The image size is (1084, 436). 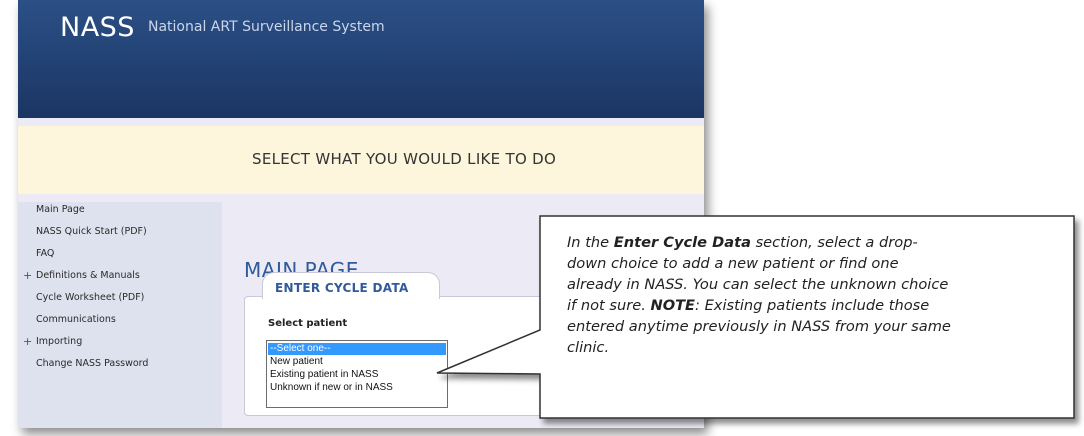 I want to click on callout-note-label: NOTE, so click(x=673, y=305).